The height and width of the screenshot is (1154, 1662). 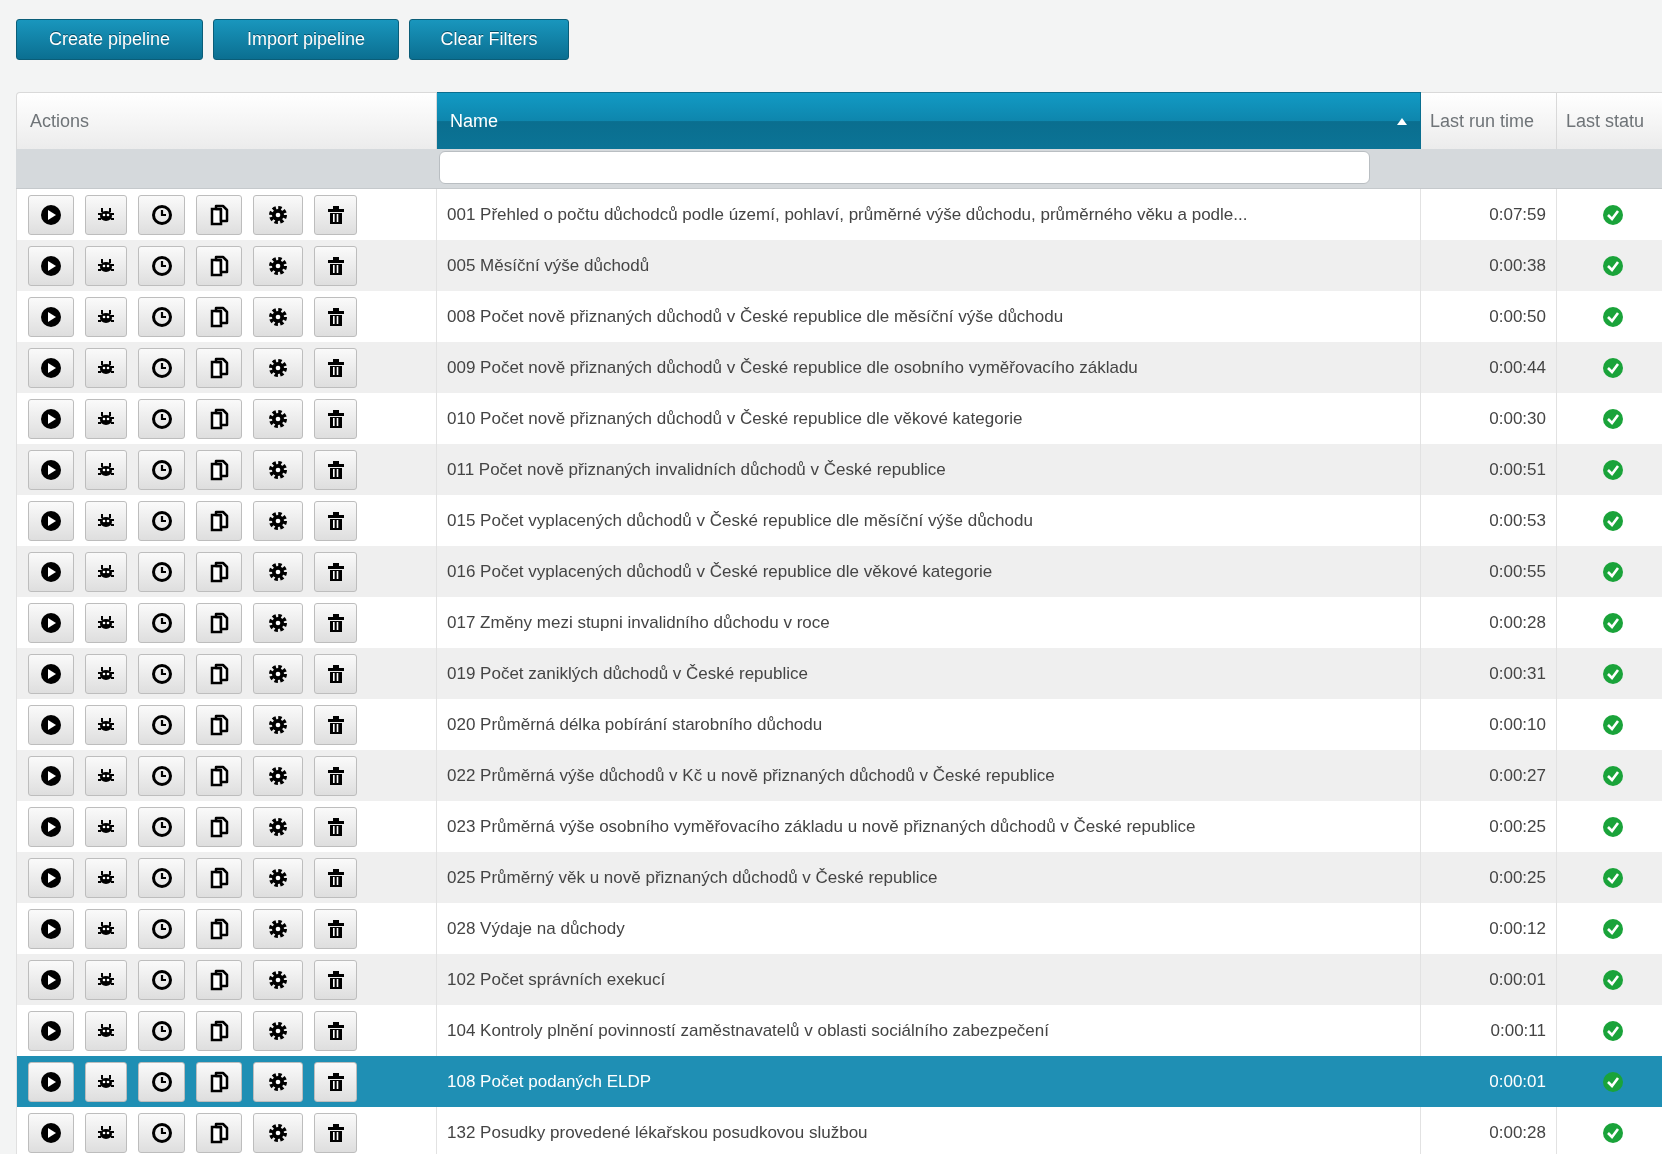 I want to click on actions-header: Actions, so click(x=226, y=120).